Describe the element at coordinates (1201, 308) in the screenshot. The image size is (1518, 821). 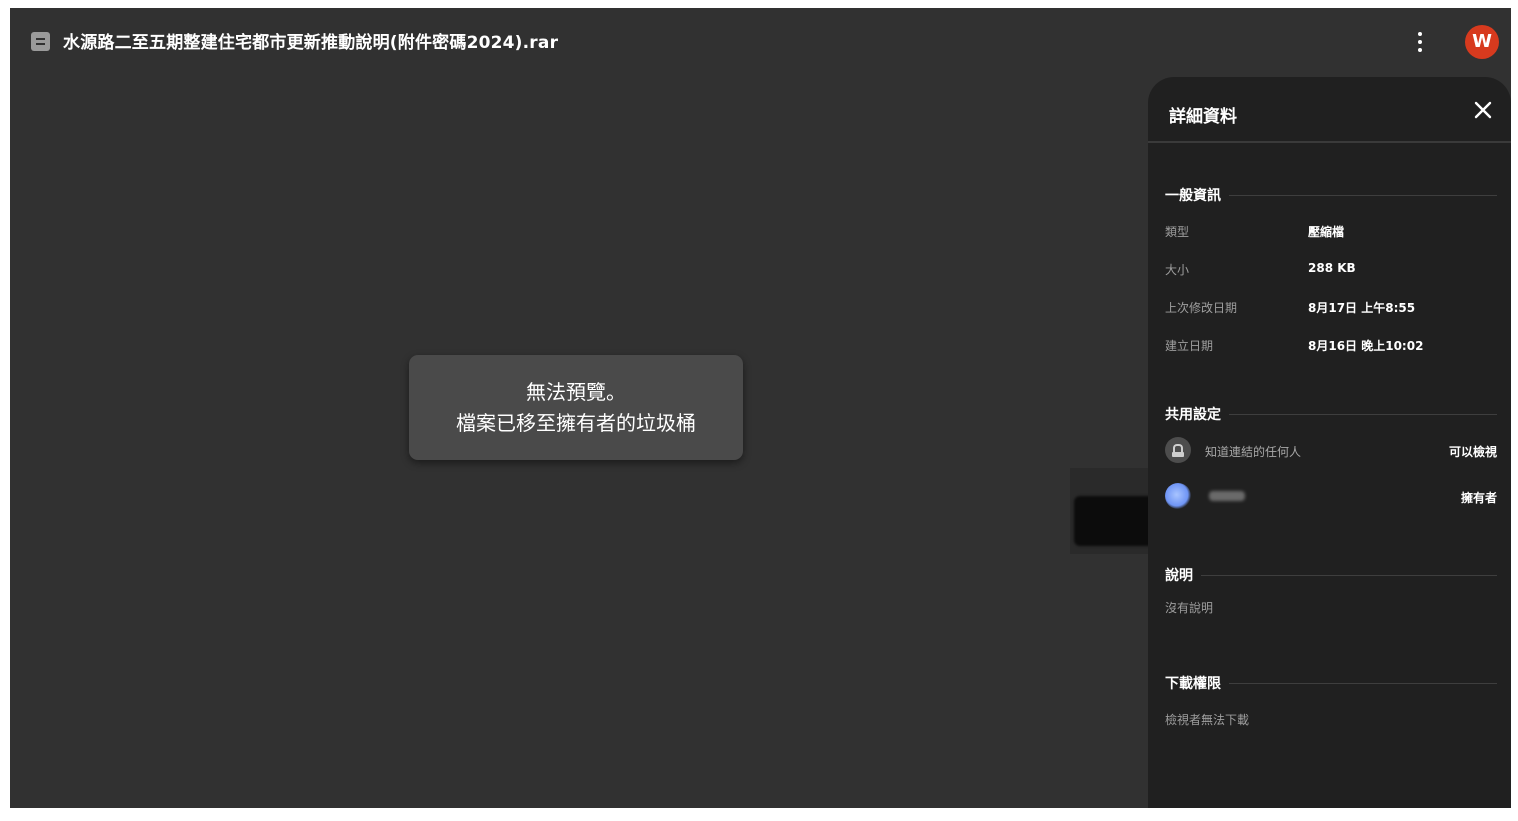
I see `modified-label: 上次修改日期` at that location.